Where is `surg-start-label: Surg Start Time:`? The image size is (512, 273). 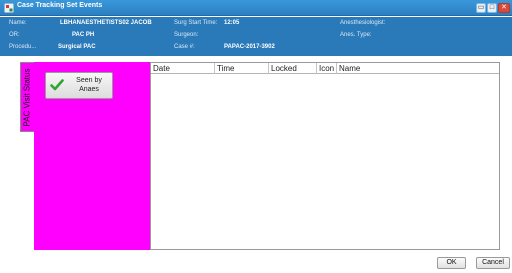
surg-start-label: Surg Start Time: is located at coordinates (196, 23).